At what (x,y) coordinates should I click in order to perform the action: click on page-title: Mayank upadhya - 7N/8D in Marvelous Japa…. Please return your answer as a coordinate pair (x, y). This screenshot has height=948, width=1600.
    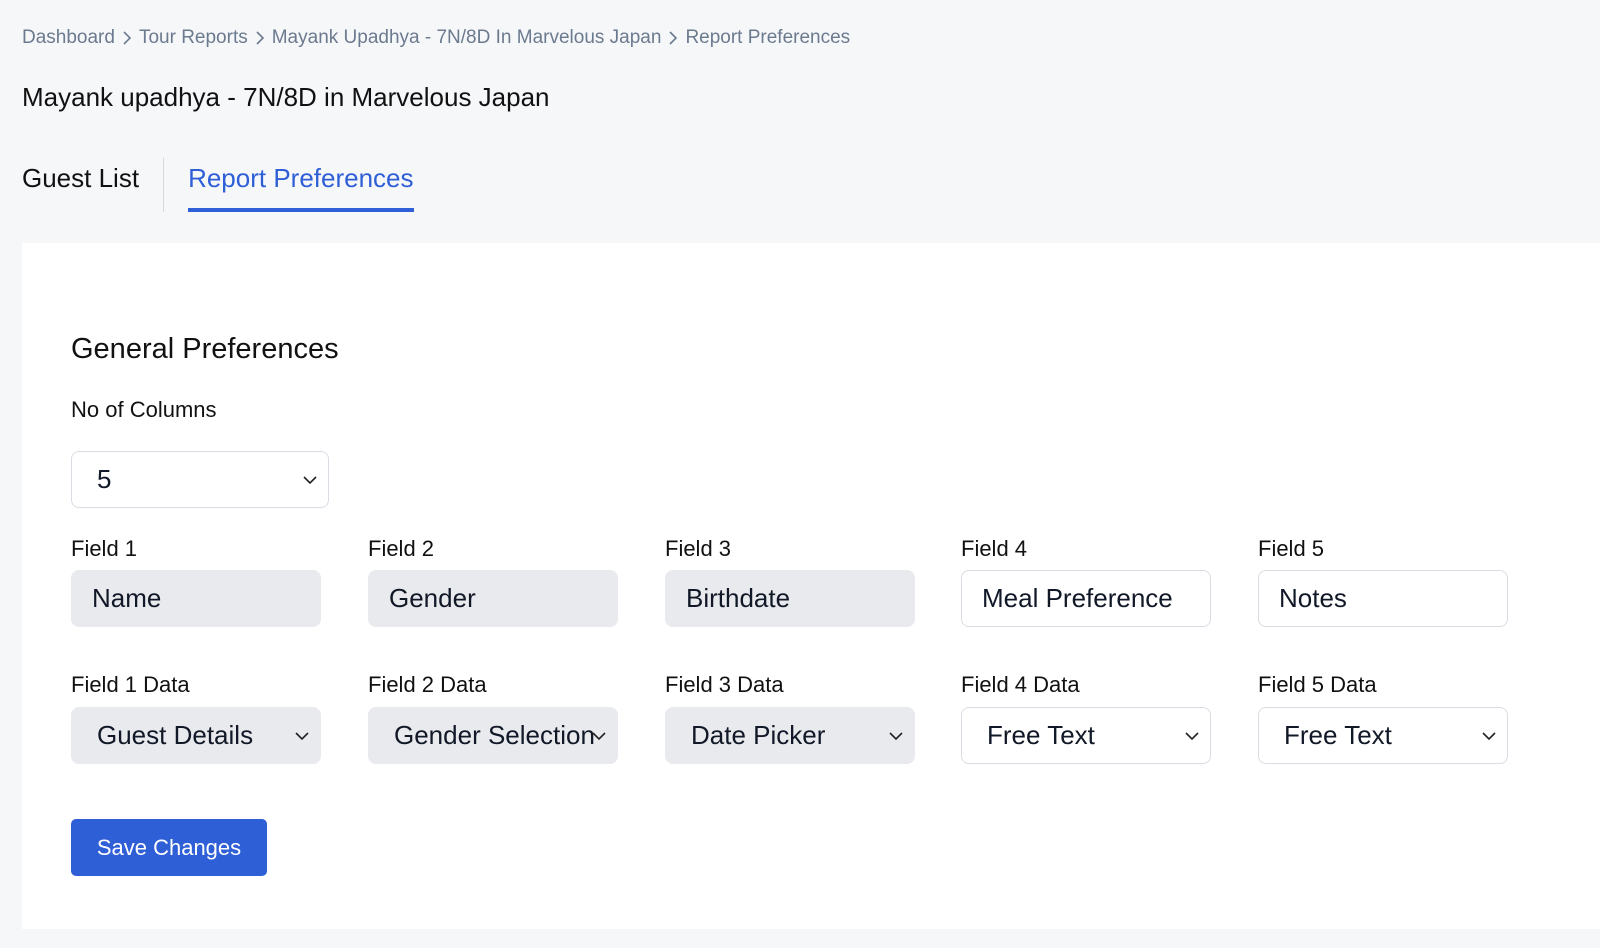
    Looking at the image, I should click on (286, 97).